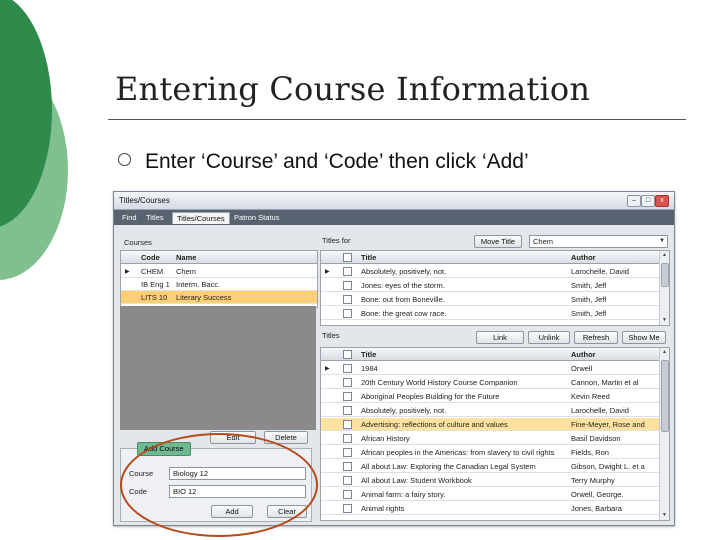 This screenshot has width=720, height=540. What do you see at coordinates (495, 368) in the screenshot?
I see `title-row: ▶ 1984 Orwell` at bounding box center [495, 368].